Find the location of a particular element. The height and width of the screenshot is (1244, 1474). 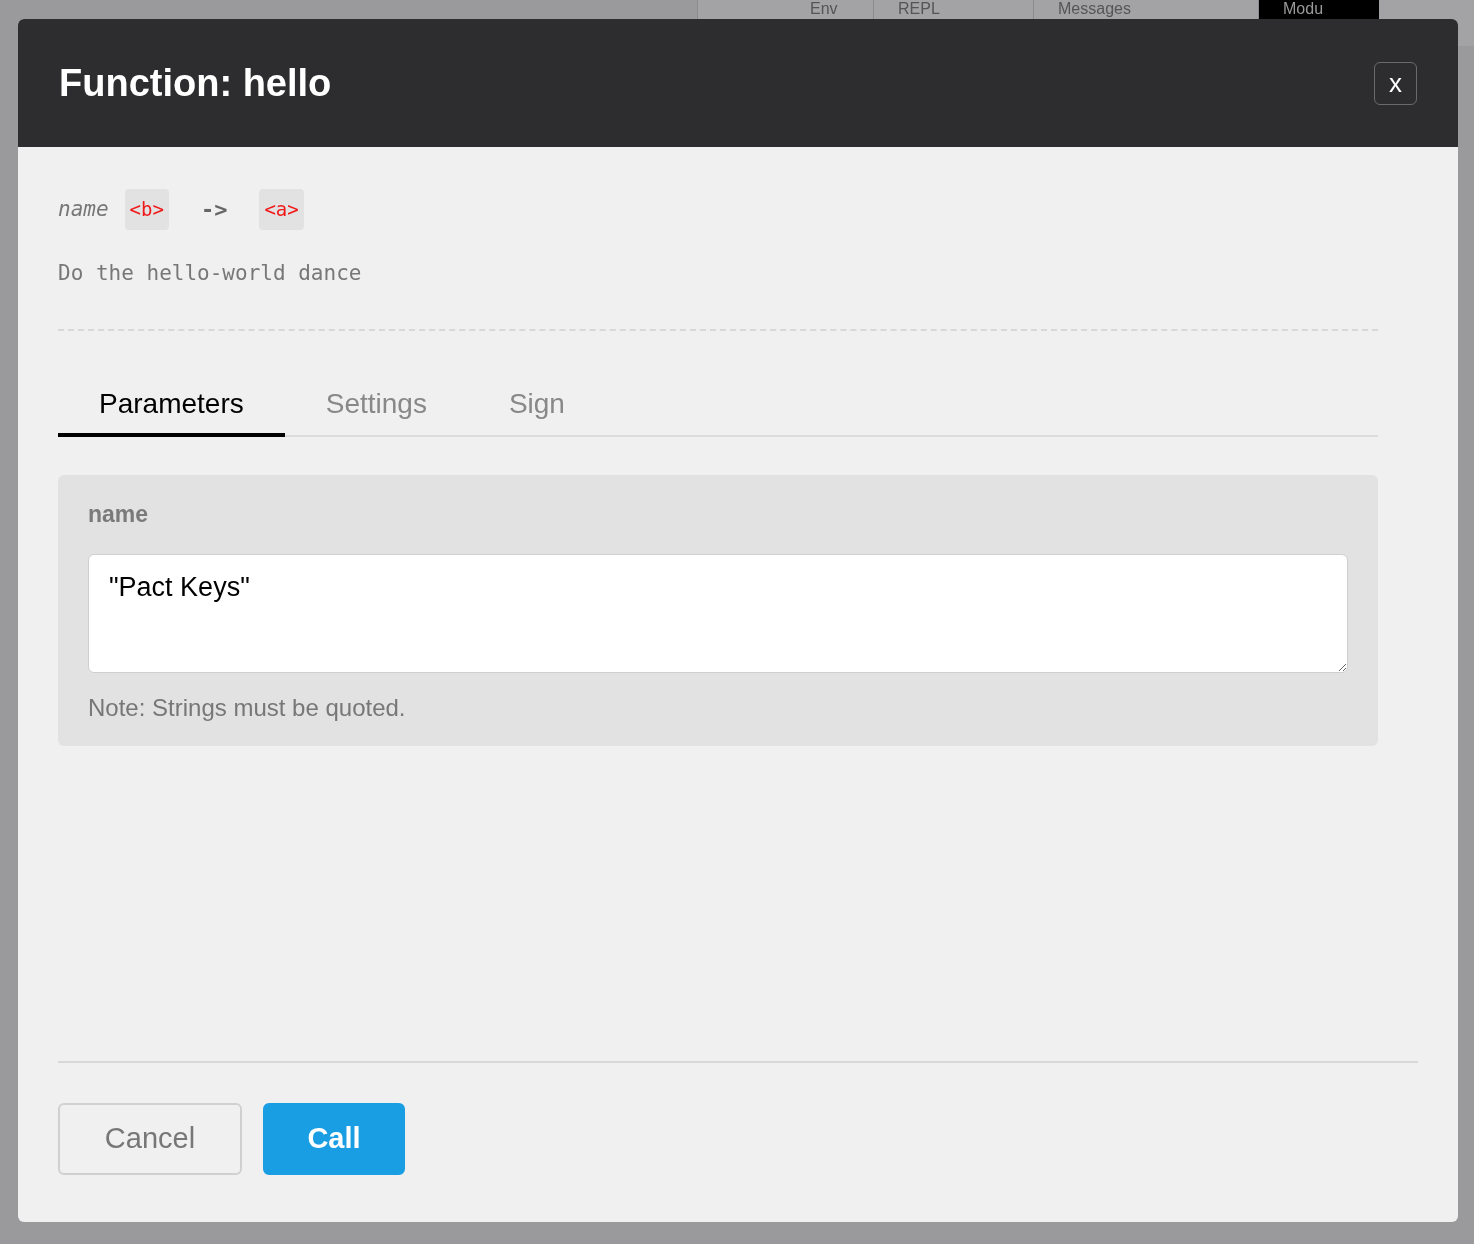

tab: Modu is located at coordinates (1319, 9).